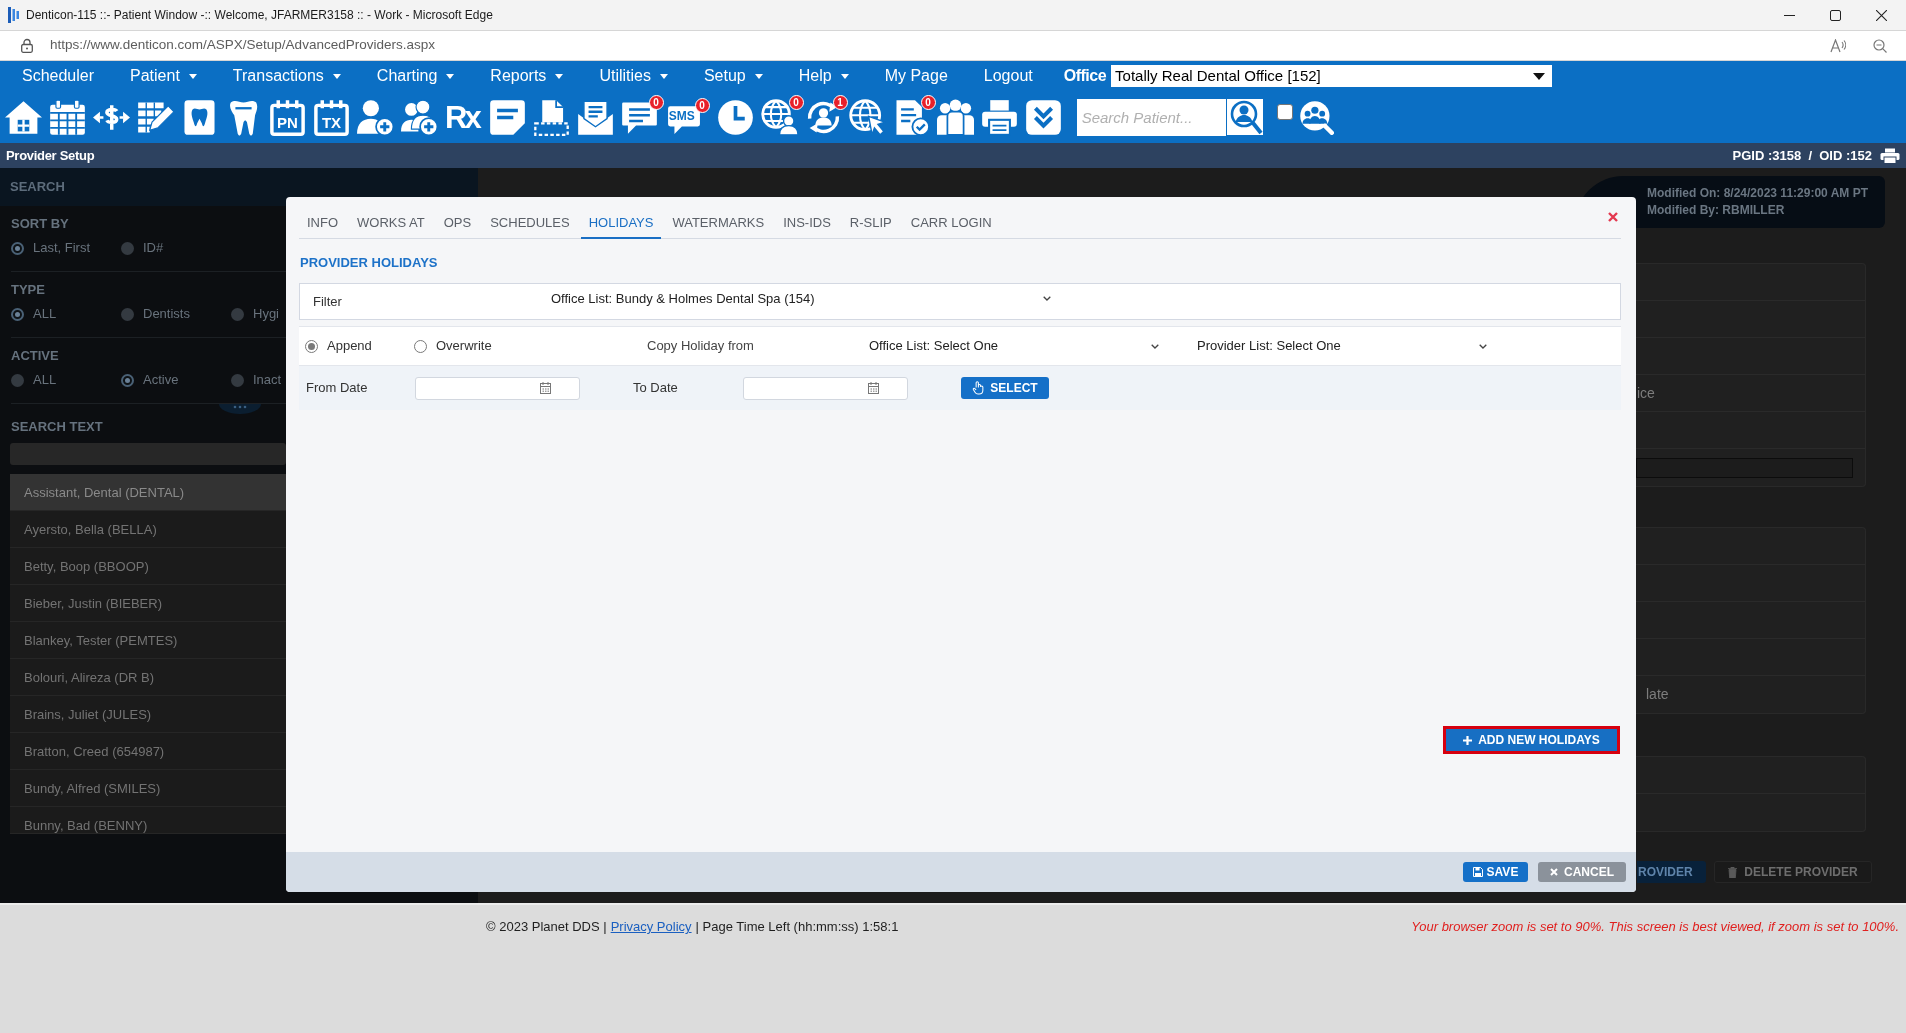  Describe the element at coordinates (1495, 872) in the screenshot. I see `save-button: SAVE` at that location.